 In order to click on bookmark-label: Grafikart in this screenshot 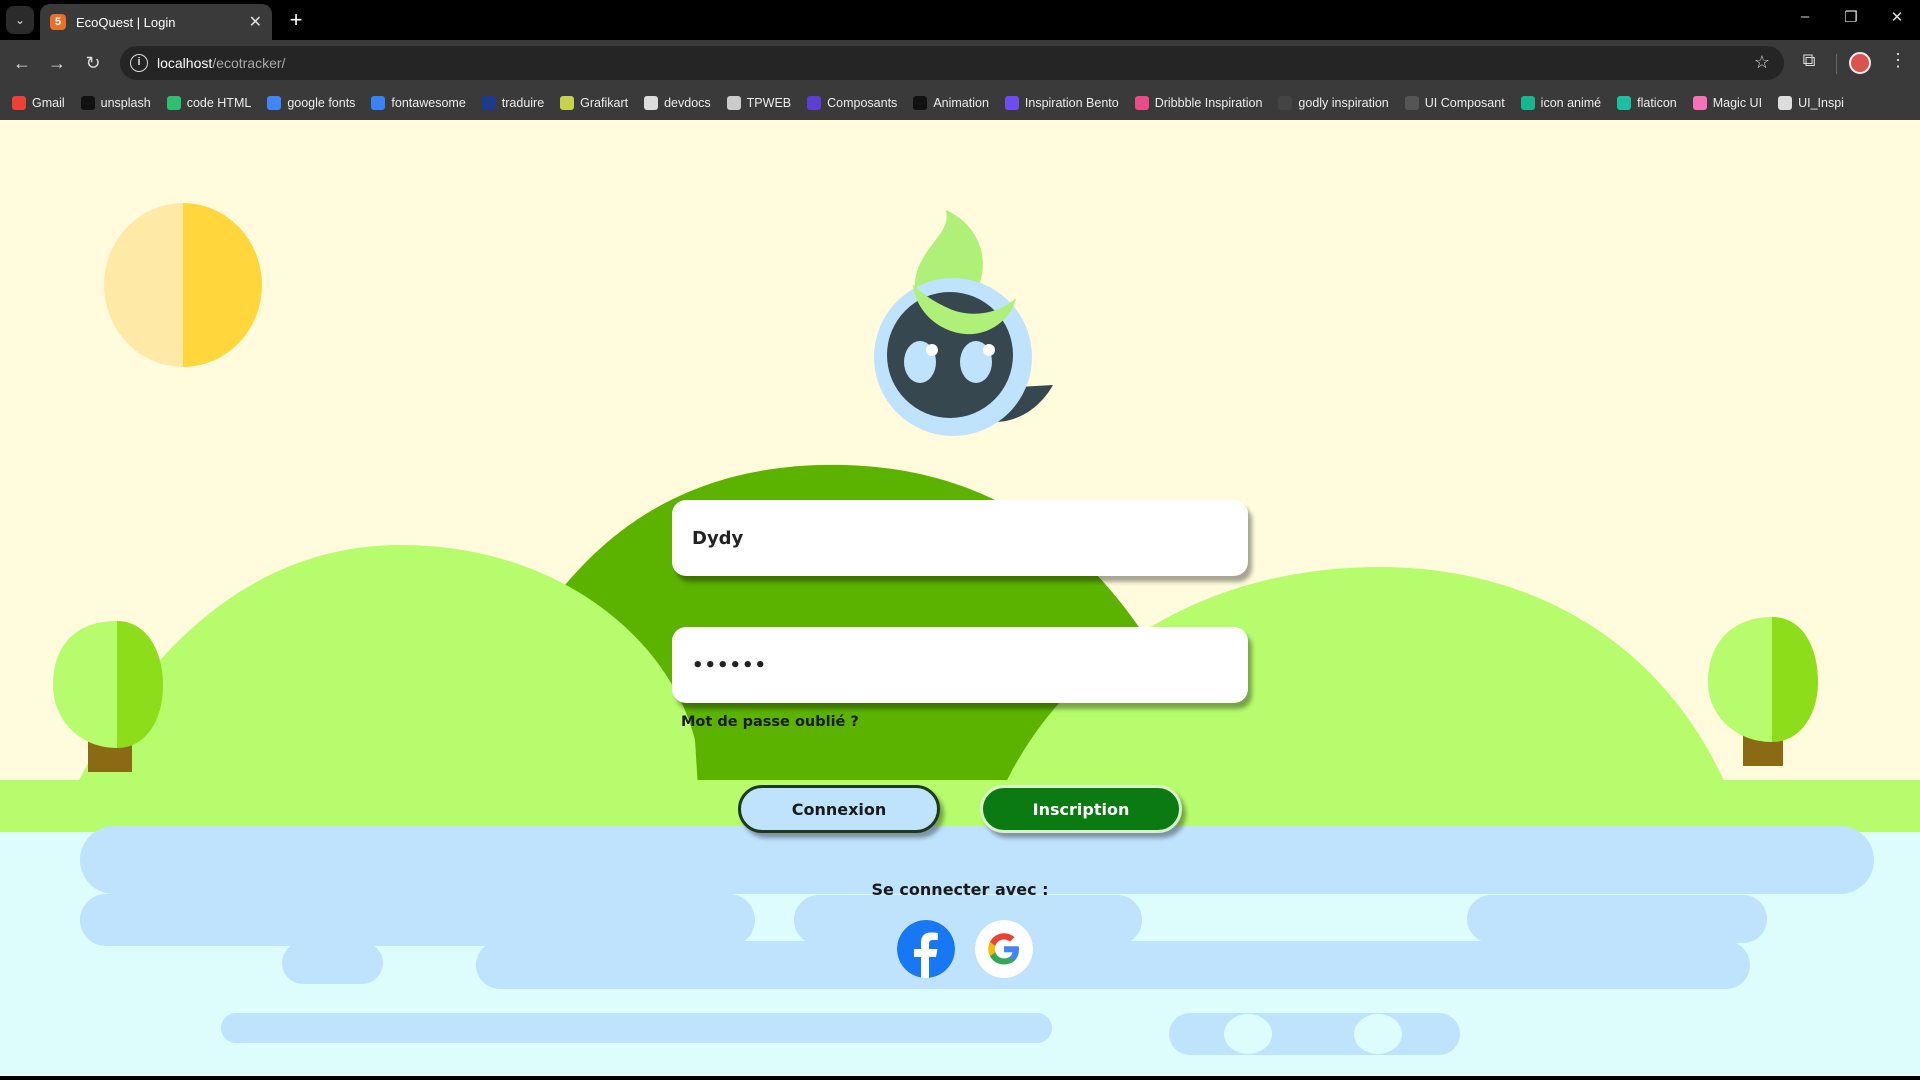, I will do `click(604, 103)`.